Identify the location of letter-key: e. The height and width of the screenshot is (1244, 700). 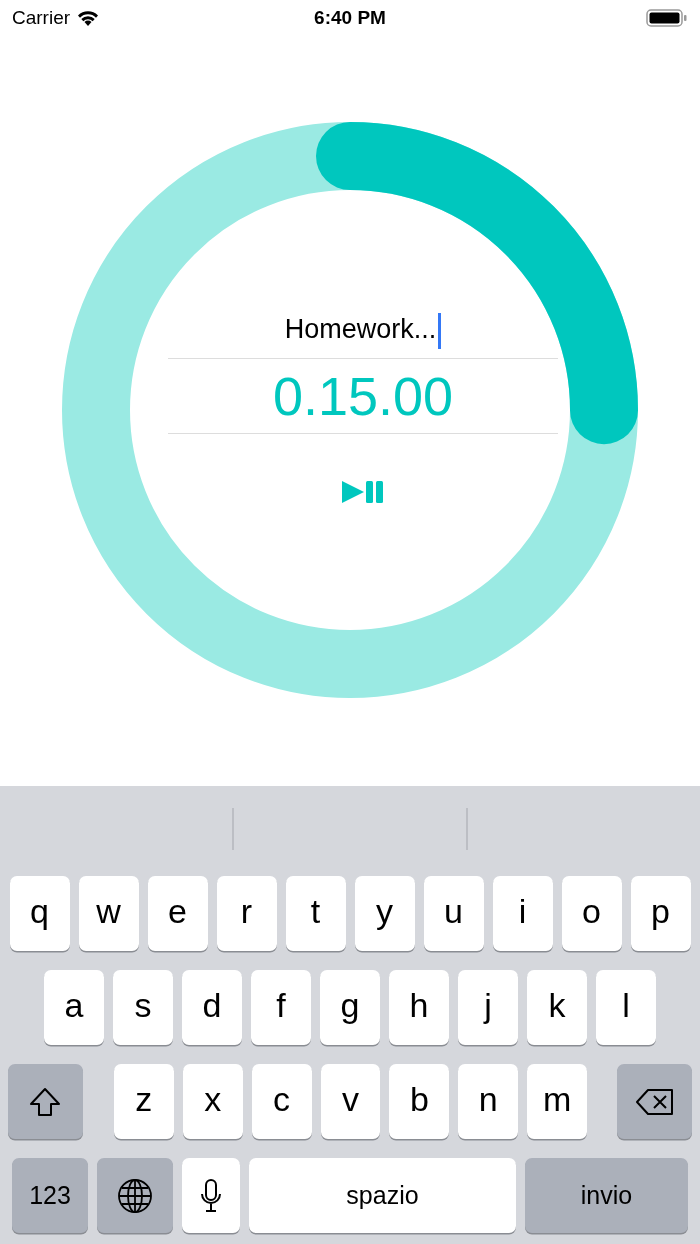
(177, 913).